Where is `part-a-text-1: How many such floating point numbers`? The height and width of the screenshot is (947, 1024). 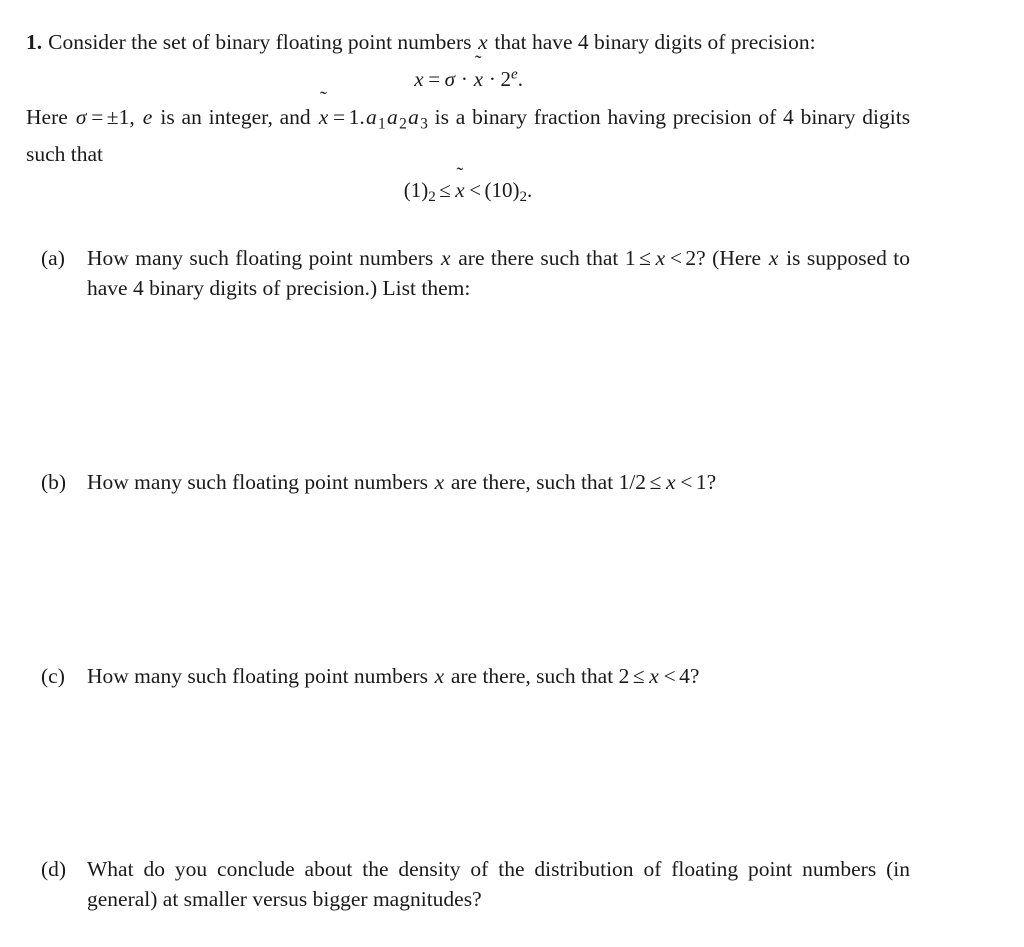
part-a-text-1: How many such floating point numbers is located at coordinates (260, 258).